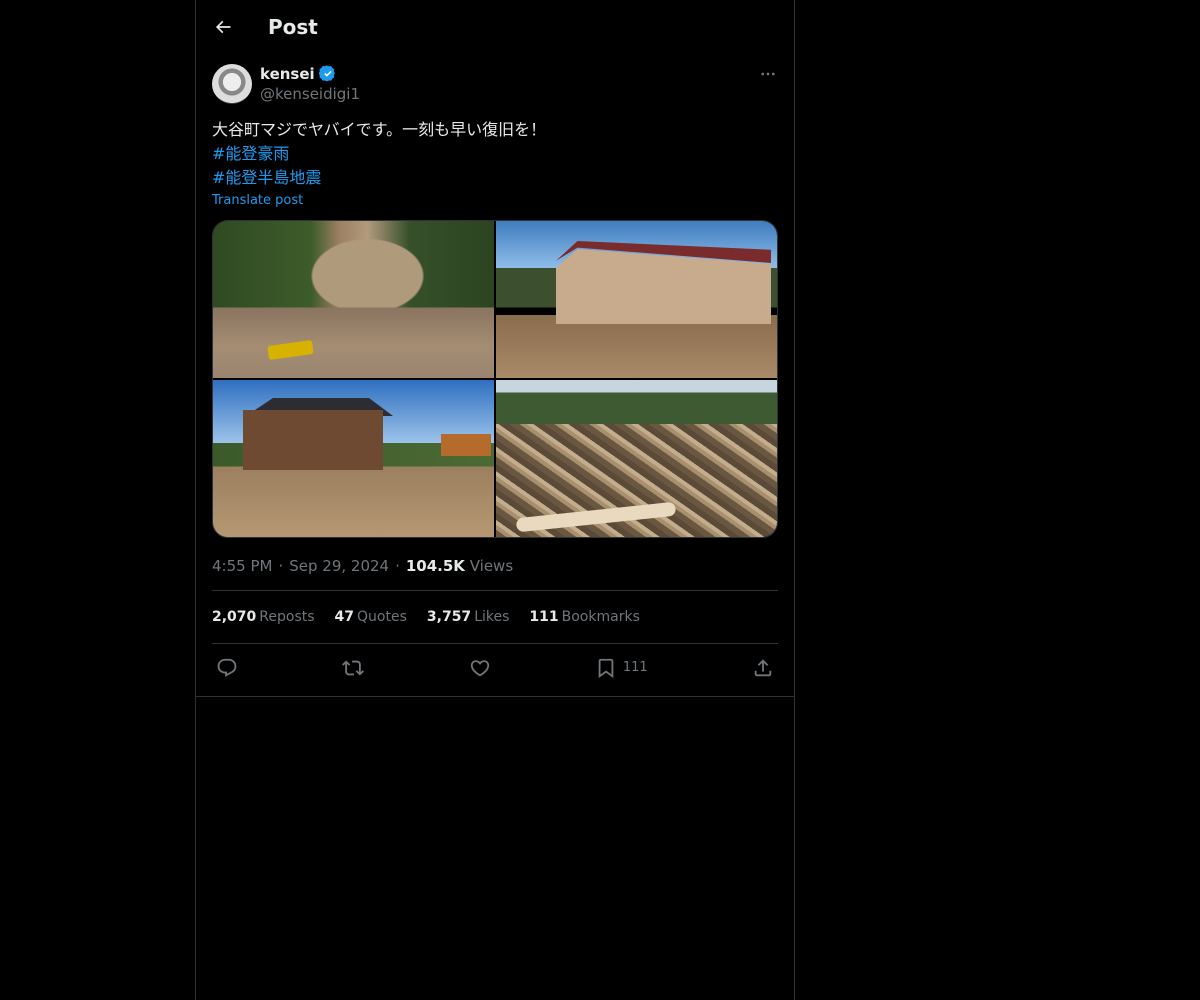  Describe the element at coordinates (495, 200) in the screenshot. I see `translate-post-link: Translate post` at that location.